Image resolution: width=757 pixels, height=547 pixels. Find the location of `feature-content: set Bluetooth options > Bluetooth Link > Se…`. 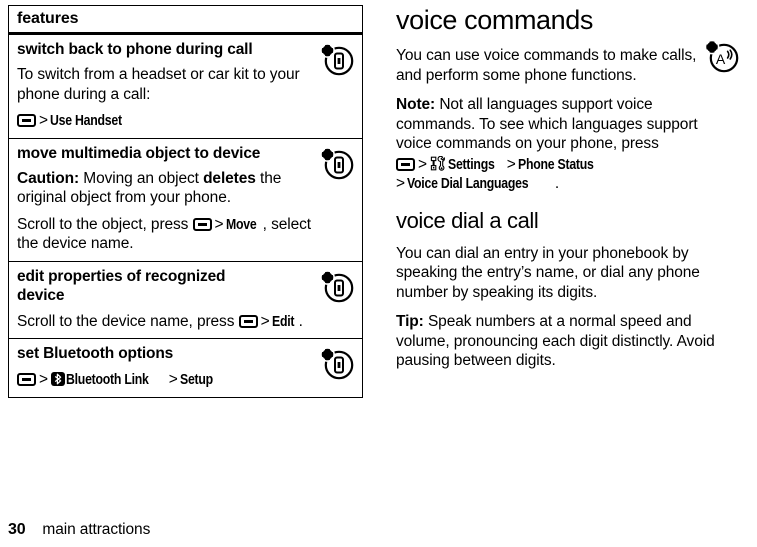

feature-content: set Bluetooth options > Bluetooth Link > Se… is located at coordinates (167, 367).